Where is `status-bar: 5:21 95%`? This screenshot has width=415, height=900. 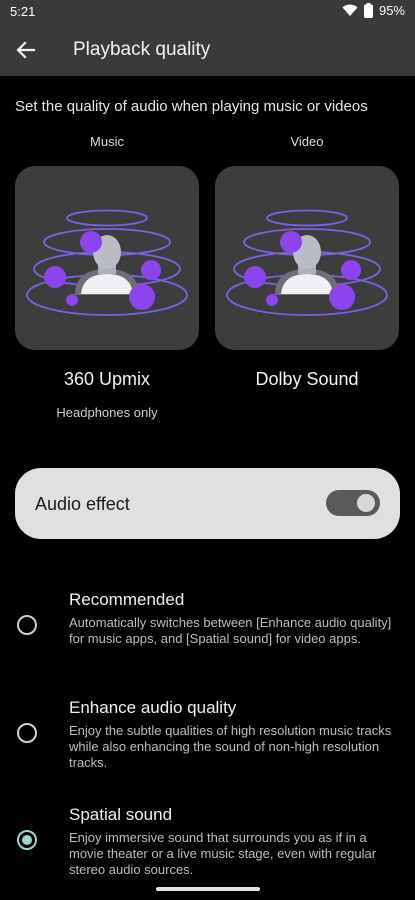
status-bar: 5:21 95% is located at coordinates (207, 12).